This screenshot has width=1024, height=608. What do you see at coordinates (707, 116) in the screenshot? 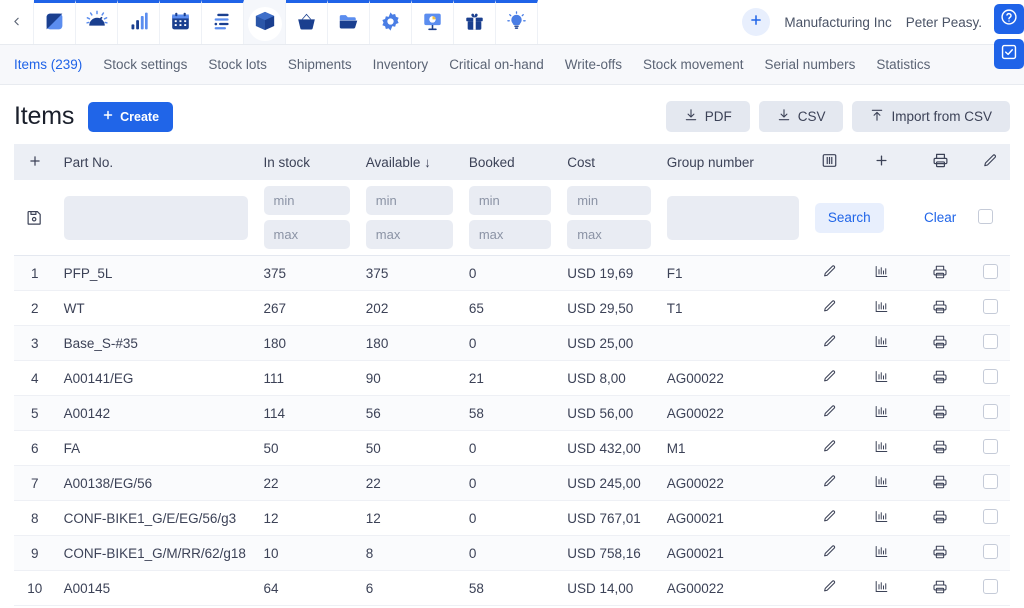
I see `export-pdf-button: PDF` at bounding box center [707, 116].